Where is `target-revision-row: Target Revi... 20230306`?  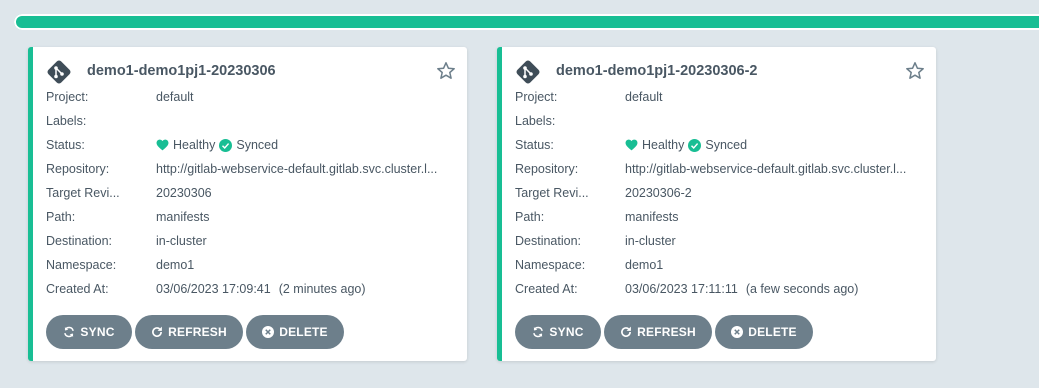 target-revision-row: Target Revi... 20230306 is located at coordinates (251, 195).